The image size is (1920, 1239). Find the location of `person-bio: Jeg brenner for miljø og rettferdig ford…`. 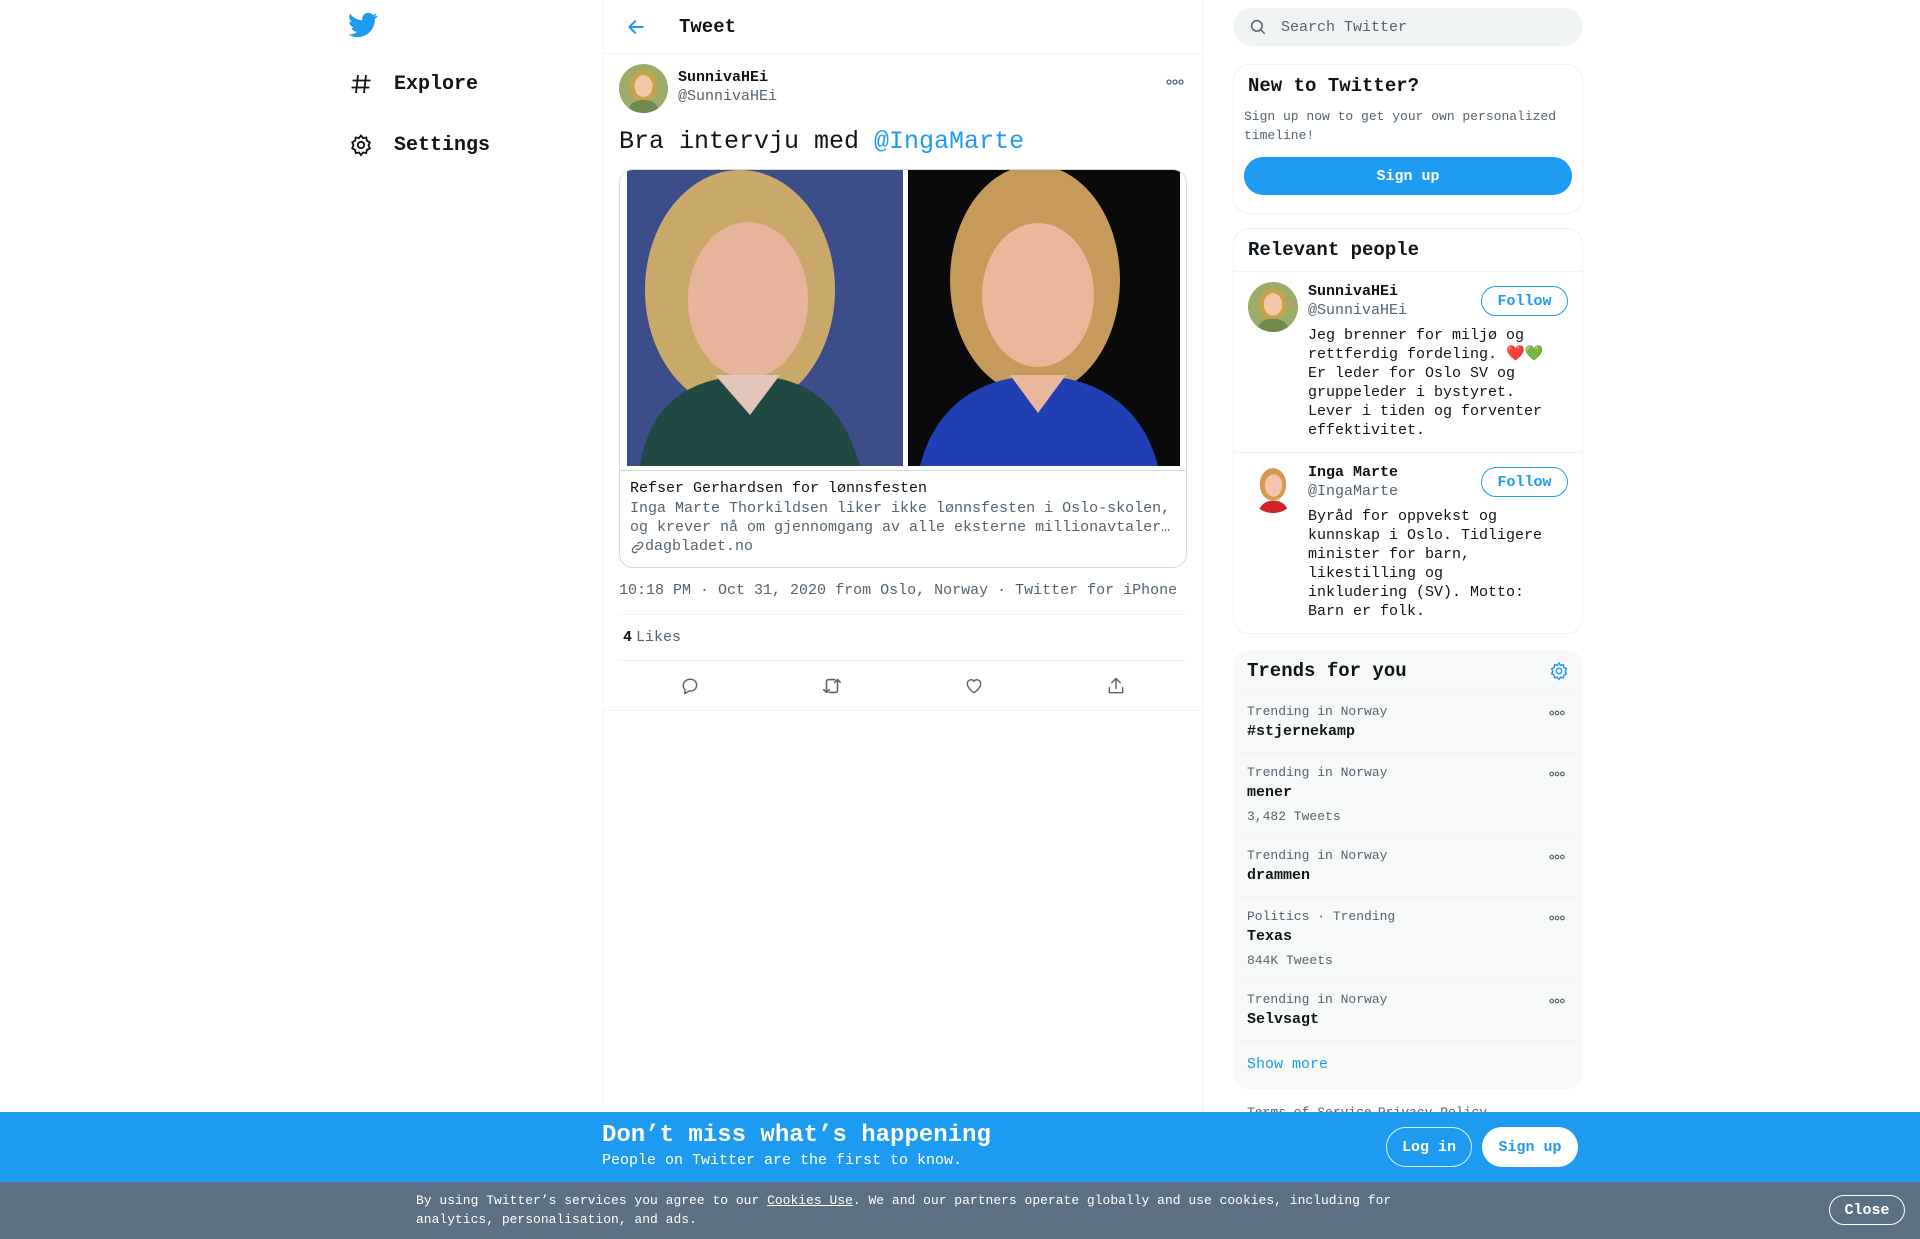

person-bio: Jeg brenner for miljø og rettferdig ford… is located at coordinates (1426, 383).